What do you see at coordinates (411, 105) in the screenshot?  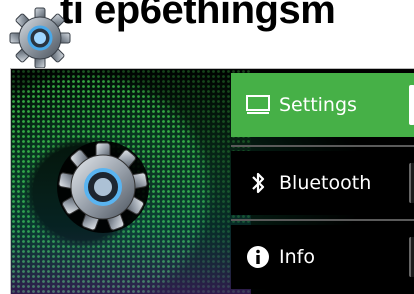 I see `selection-indicator` at bounding box center [411, 105].